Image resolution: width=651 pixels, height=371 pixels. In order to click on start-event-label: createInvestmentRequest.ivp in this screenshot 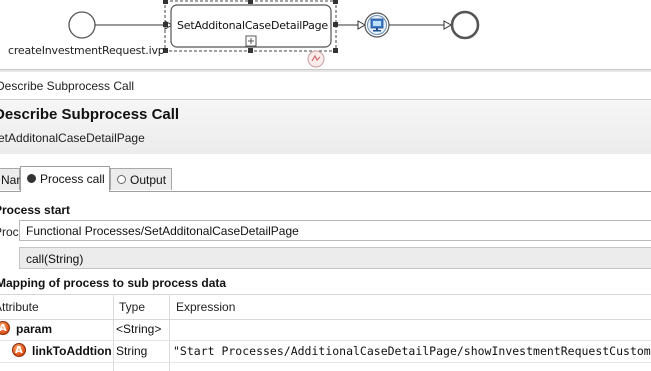, I will do `click(86, 50)`.